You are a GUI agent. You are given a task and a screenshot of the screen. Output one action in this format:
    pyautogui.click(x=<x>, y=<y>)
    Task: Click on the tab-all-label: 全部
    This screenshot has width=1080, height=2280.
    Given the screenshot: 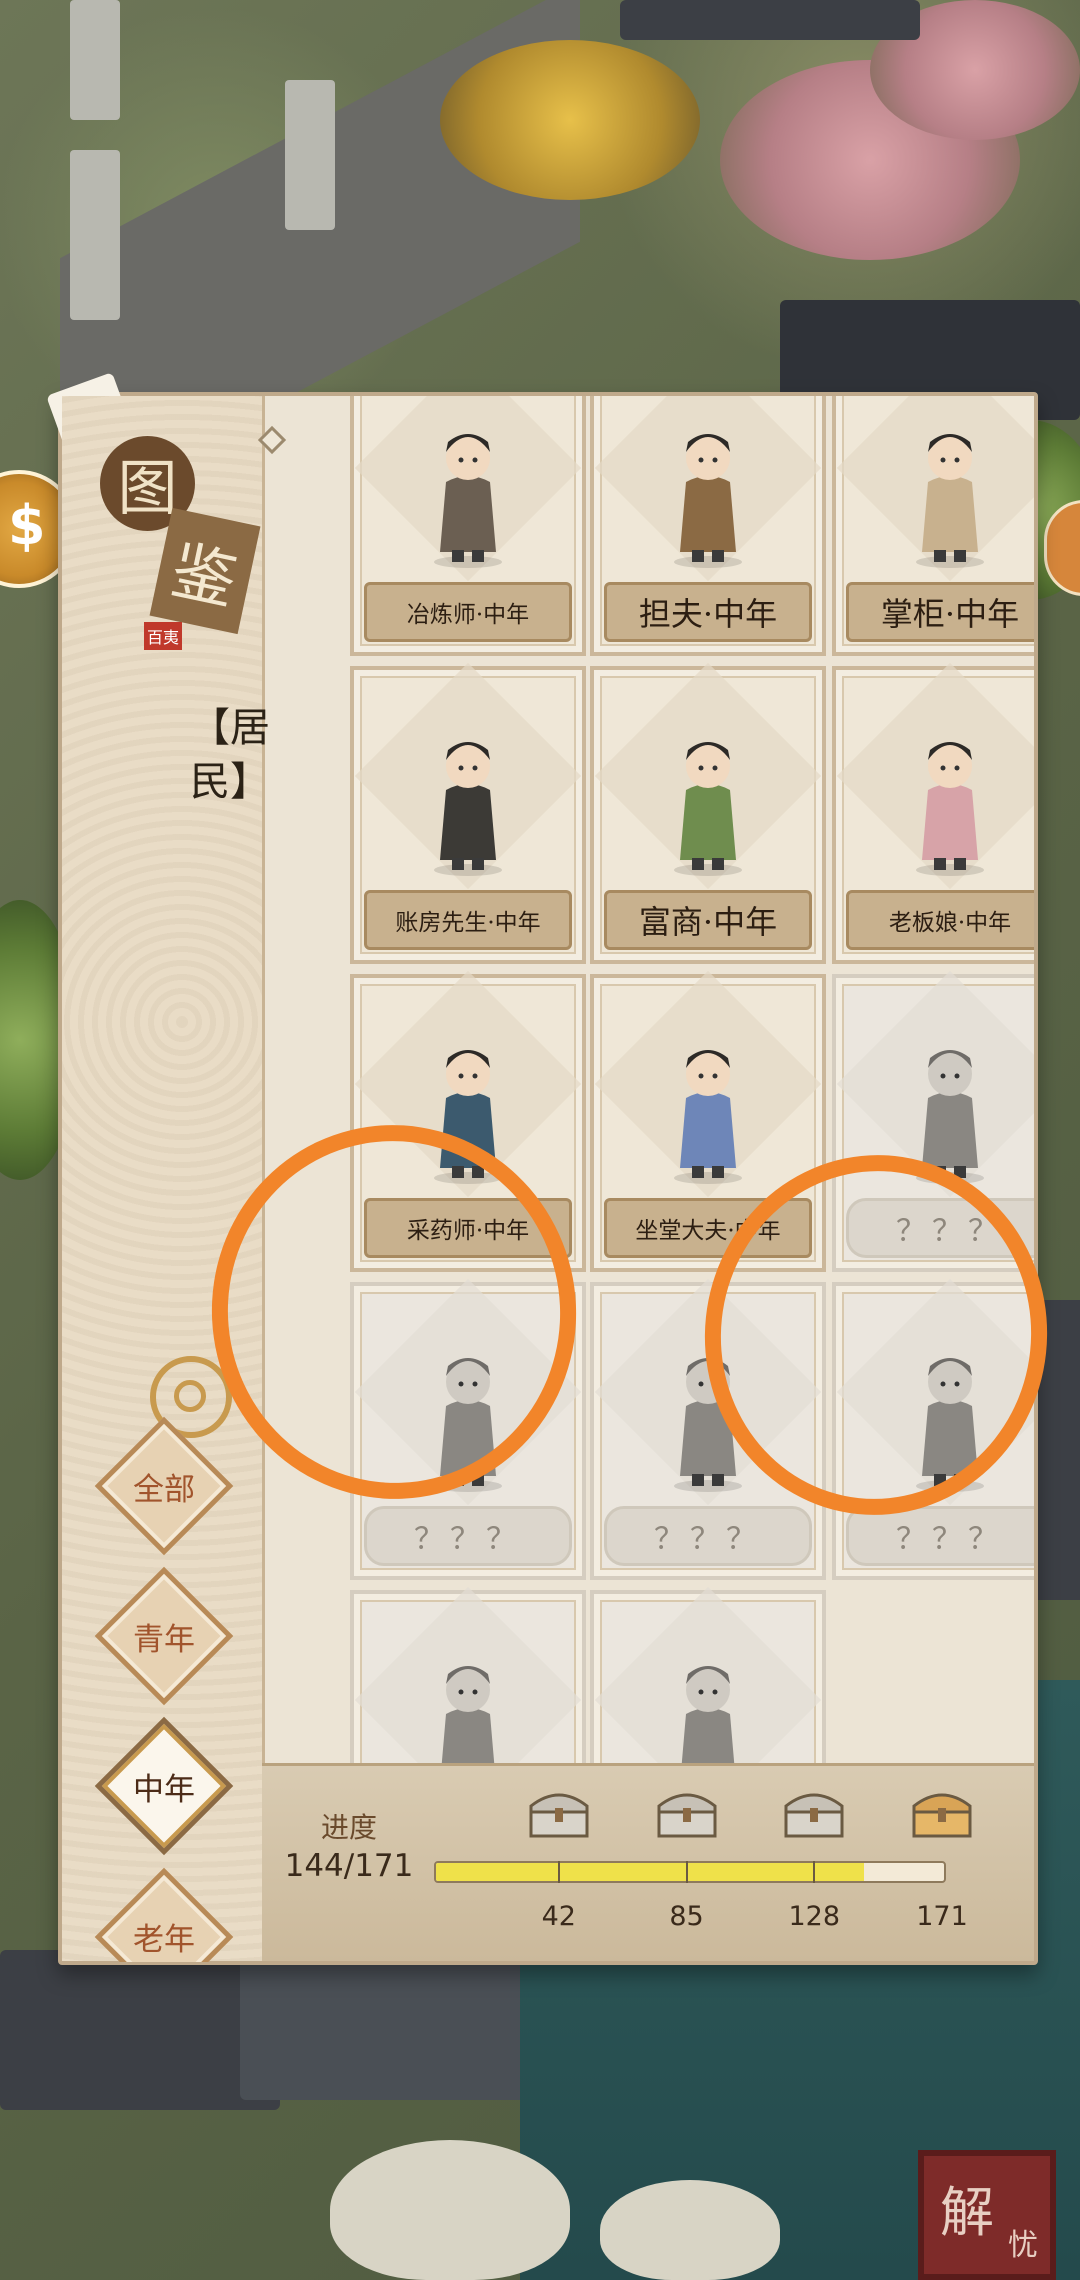 What is the action you would take?
    pyautogui.click(x=164, y=1489)
    